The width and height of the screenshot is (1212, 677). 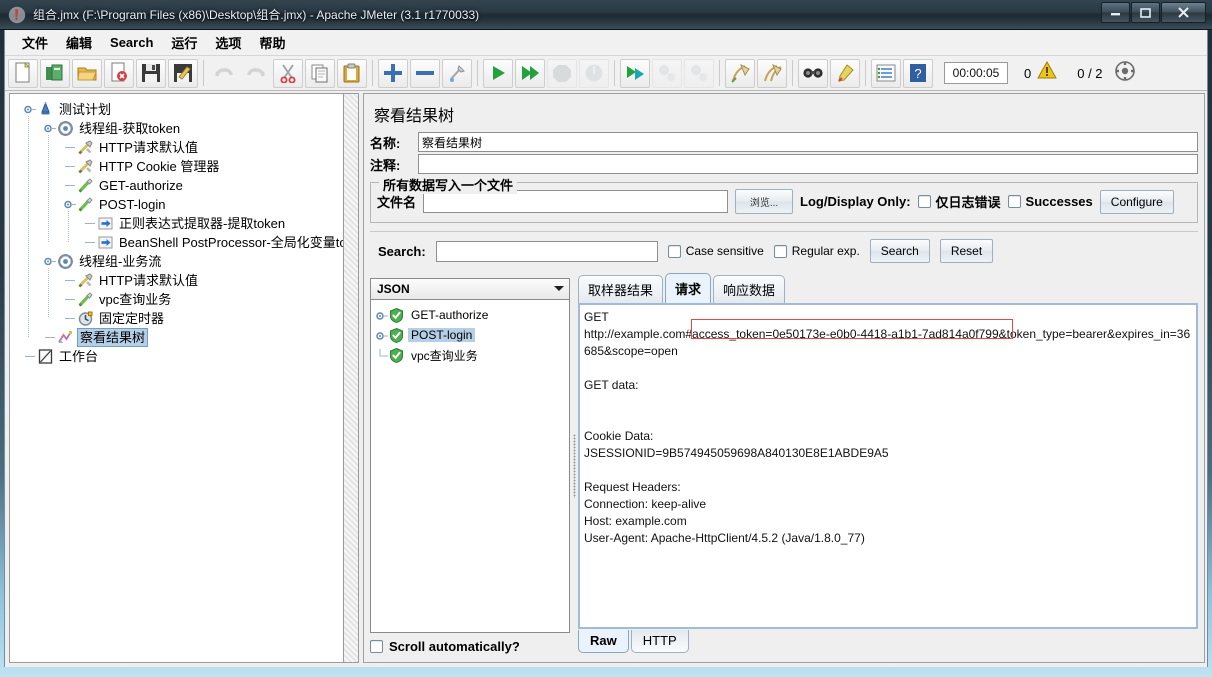 I want to click on regular-exp-checkbox: Regular exp., so click(x=816, y=251).